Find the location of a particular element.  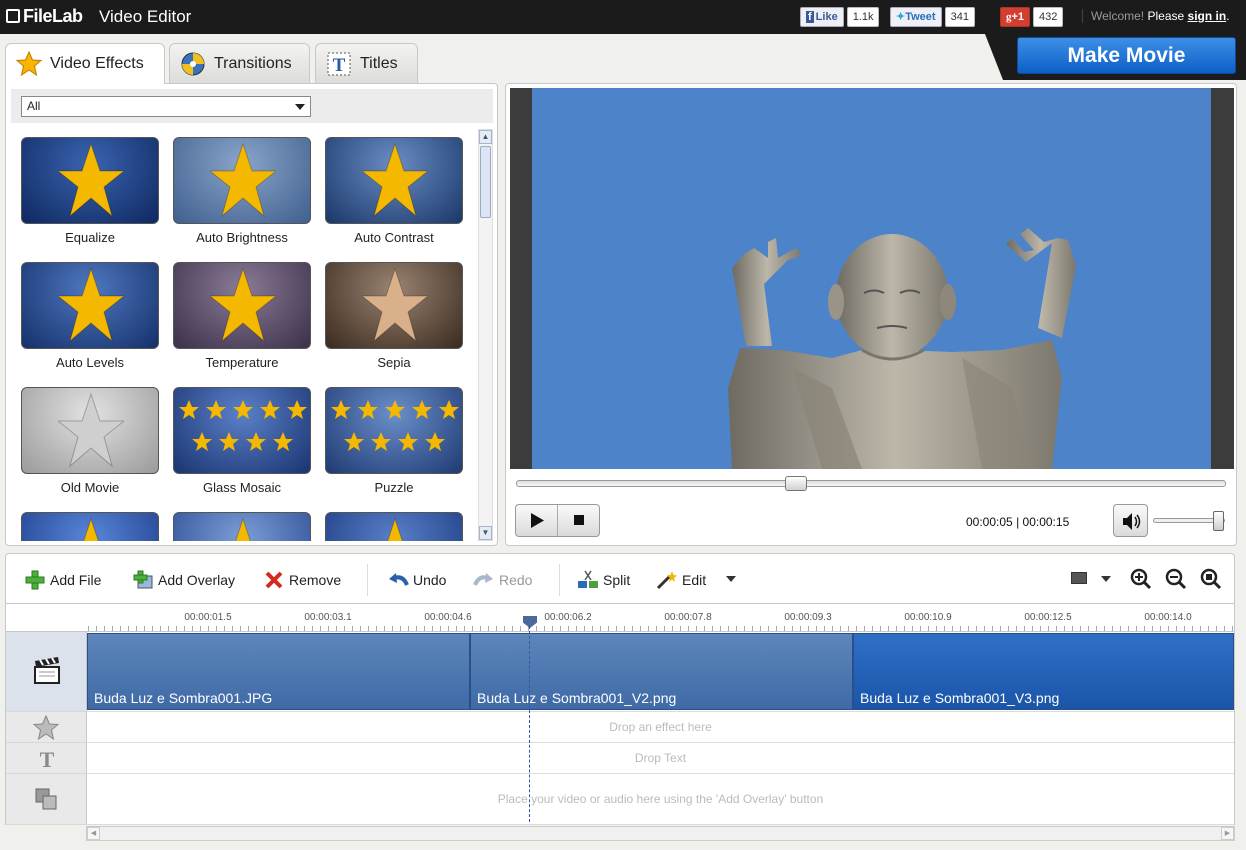

google-plus-label: +1 is located at coordinates (1018, 17).